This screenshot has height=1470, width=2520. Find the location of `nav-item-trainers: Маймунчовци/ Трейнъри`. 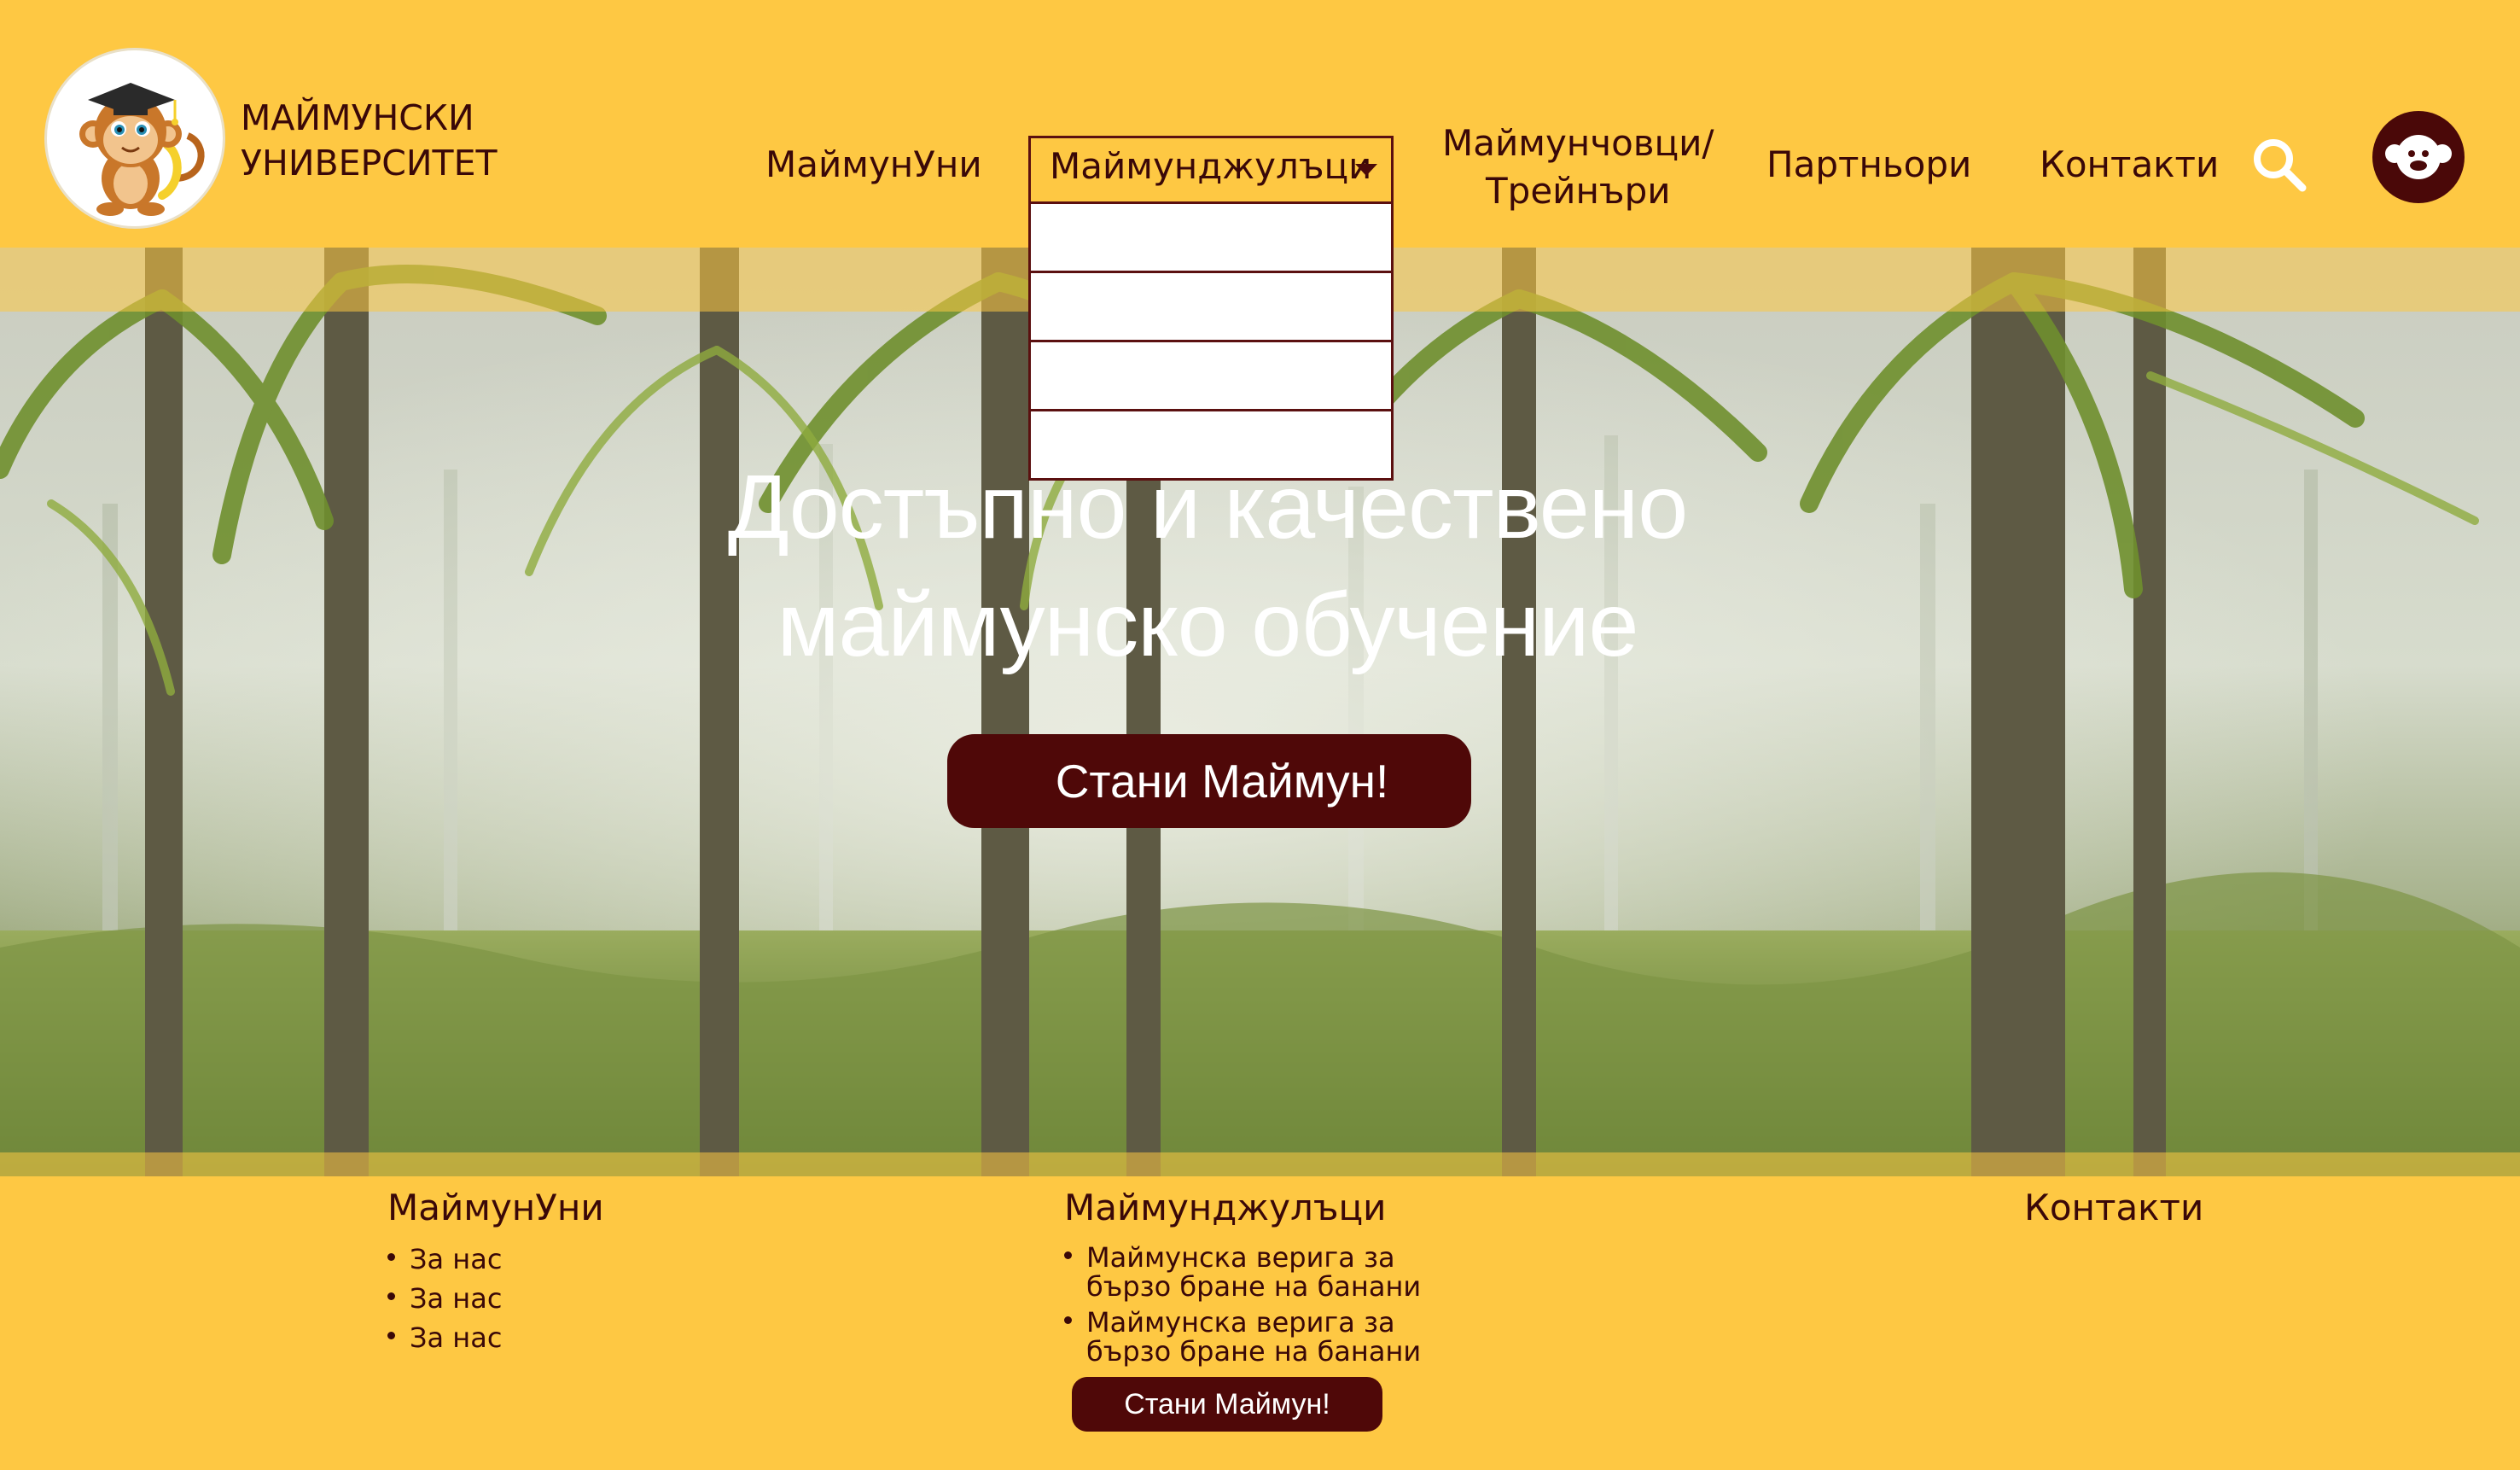

nav-item-trainers: Маймунчовци/ Трейнъри is located at coordinates (1578, 167).